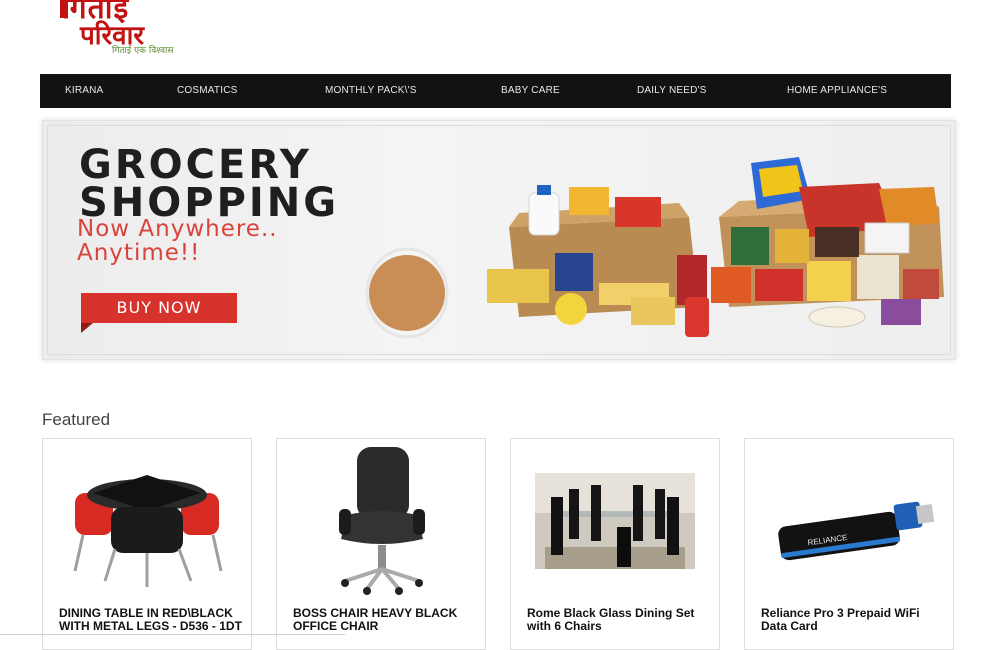  What do you see at coordinates (207, 91) in the screenshot?
I see `nav-item-cosmatics: COSMATICS` at bounding box center [207, 91].